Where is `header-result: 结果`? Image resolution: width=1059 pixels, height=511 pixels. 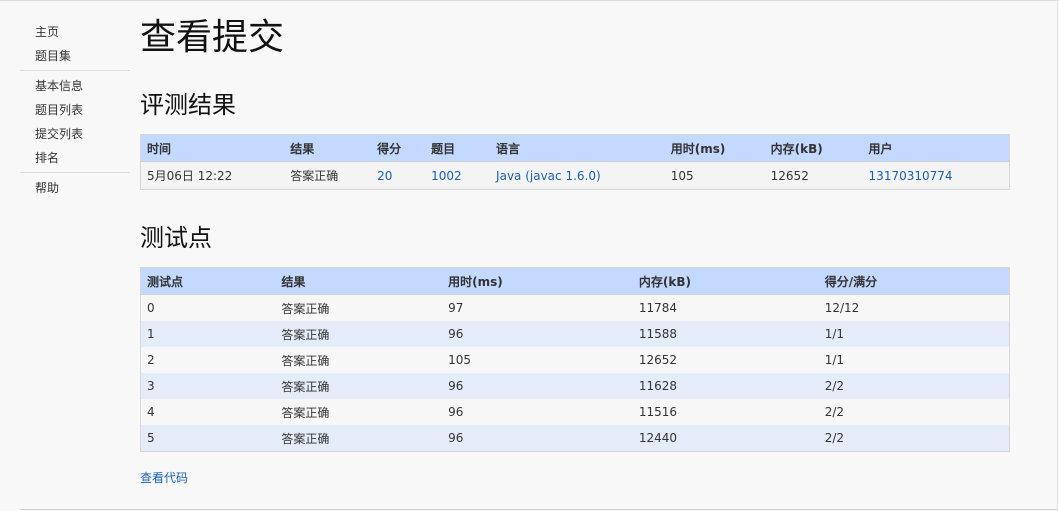 header-result: 结果 is located at coordinates (328, 148).